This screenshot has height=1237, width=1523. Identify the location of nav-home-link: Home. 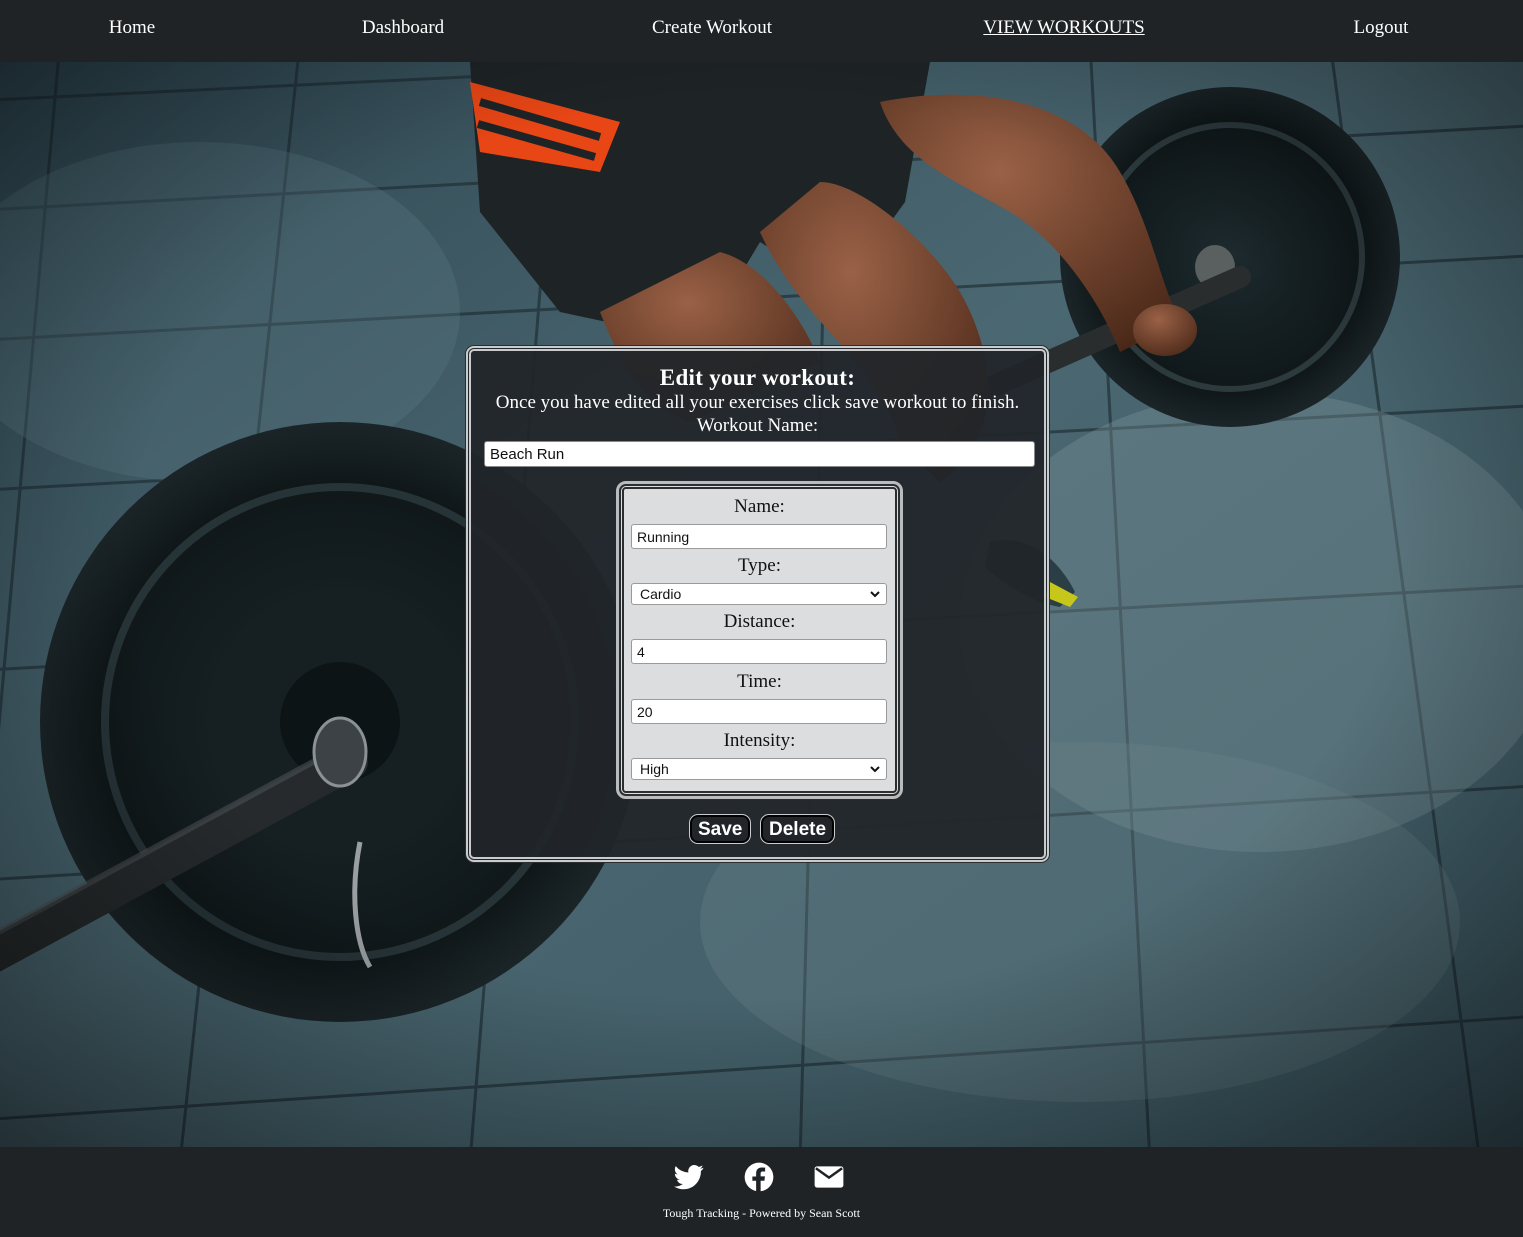
(132, 28).